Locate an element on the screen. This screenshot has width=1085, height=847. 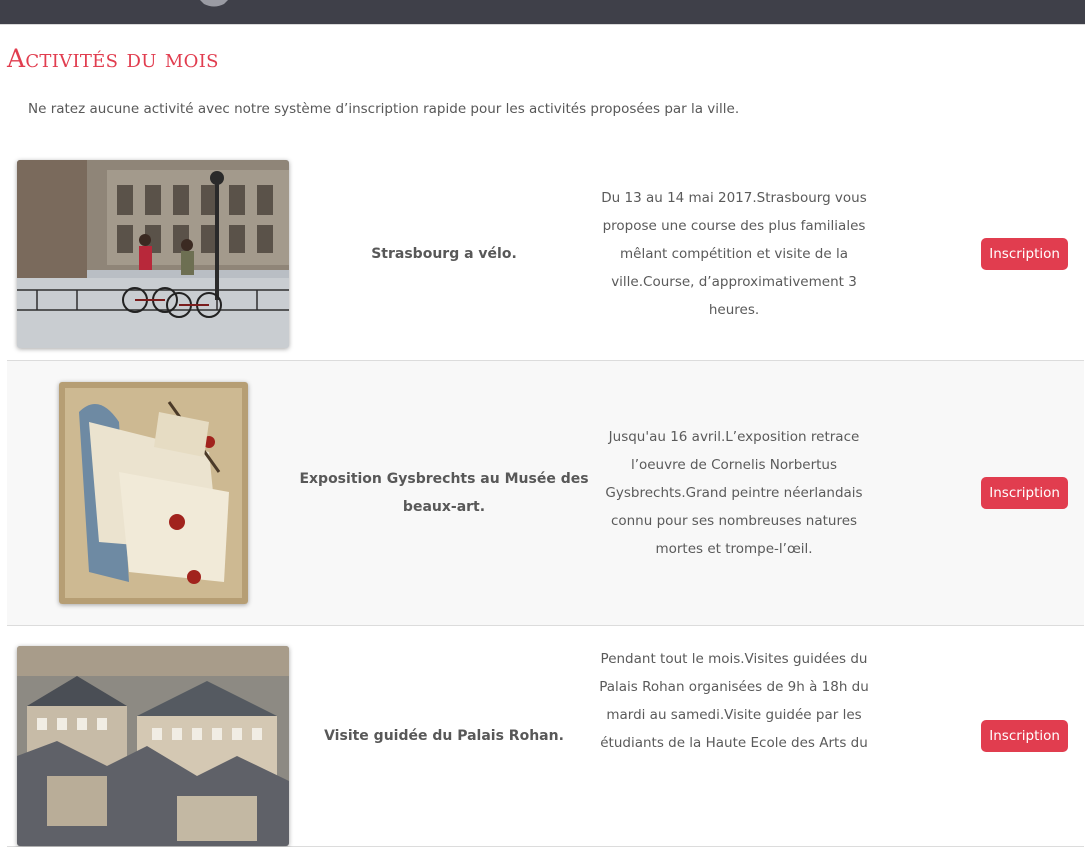
activity-image-cyclists is located at coordinates (153, 253).